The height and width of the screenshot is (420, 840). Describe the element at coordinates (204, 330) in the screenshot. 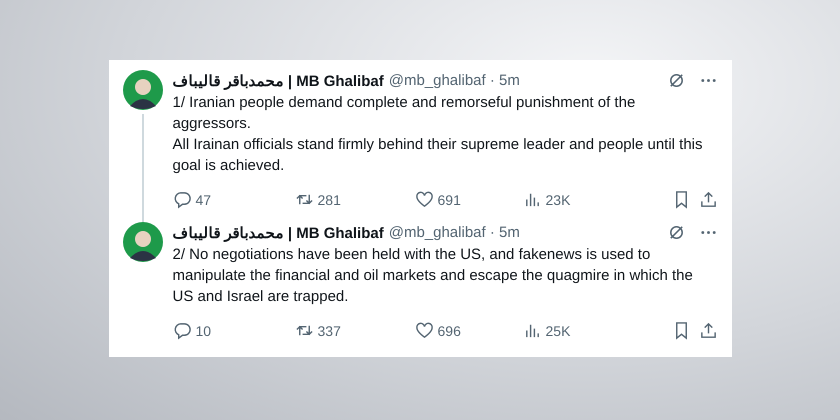

I see `reply-count: 10` at that location.